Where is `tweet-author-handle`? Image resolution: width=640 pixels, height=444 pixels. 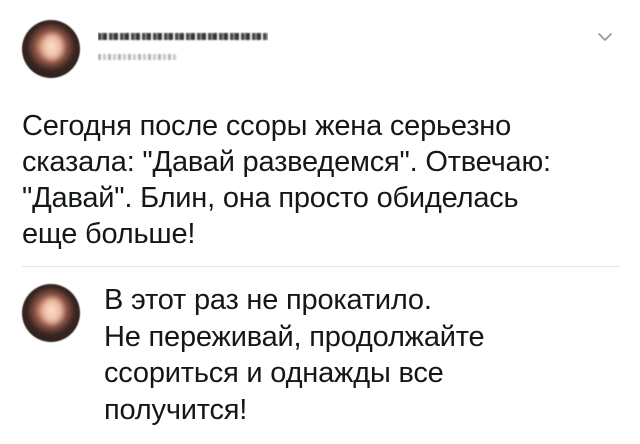 tweet-author-handle is located at coordinates (138, 57).